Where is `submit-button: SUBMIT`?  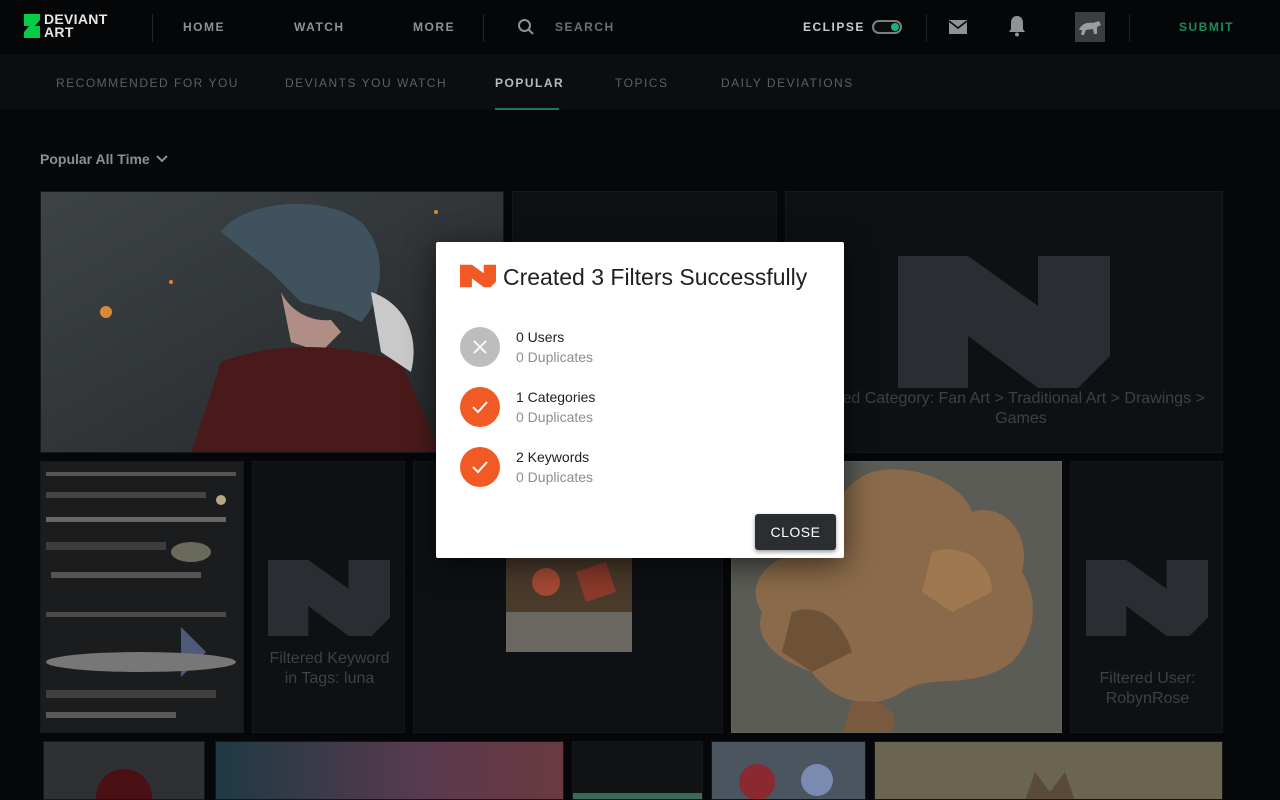
submit-button: SUBMIT is located at coordinates (1206, 27).